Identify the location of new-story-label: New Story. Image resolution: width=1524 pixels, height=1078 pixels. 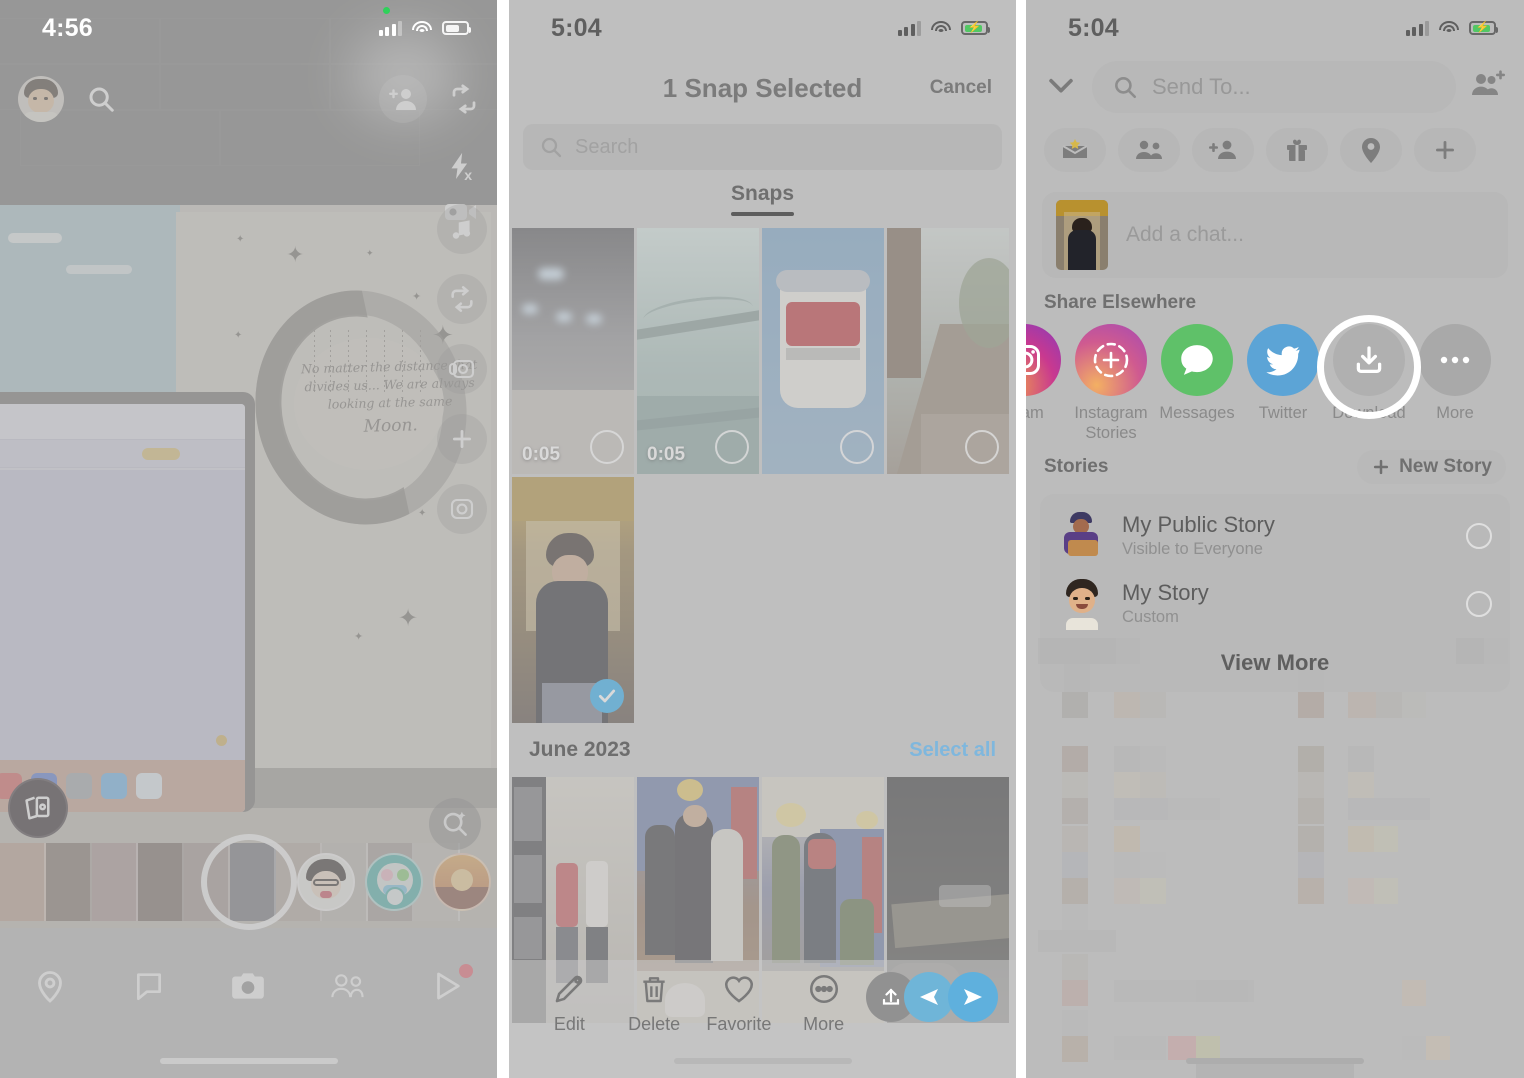
(1445, 466).